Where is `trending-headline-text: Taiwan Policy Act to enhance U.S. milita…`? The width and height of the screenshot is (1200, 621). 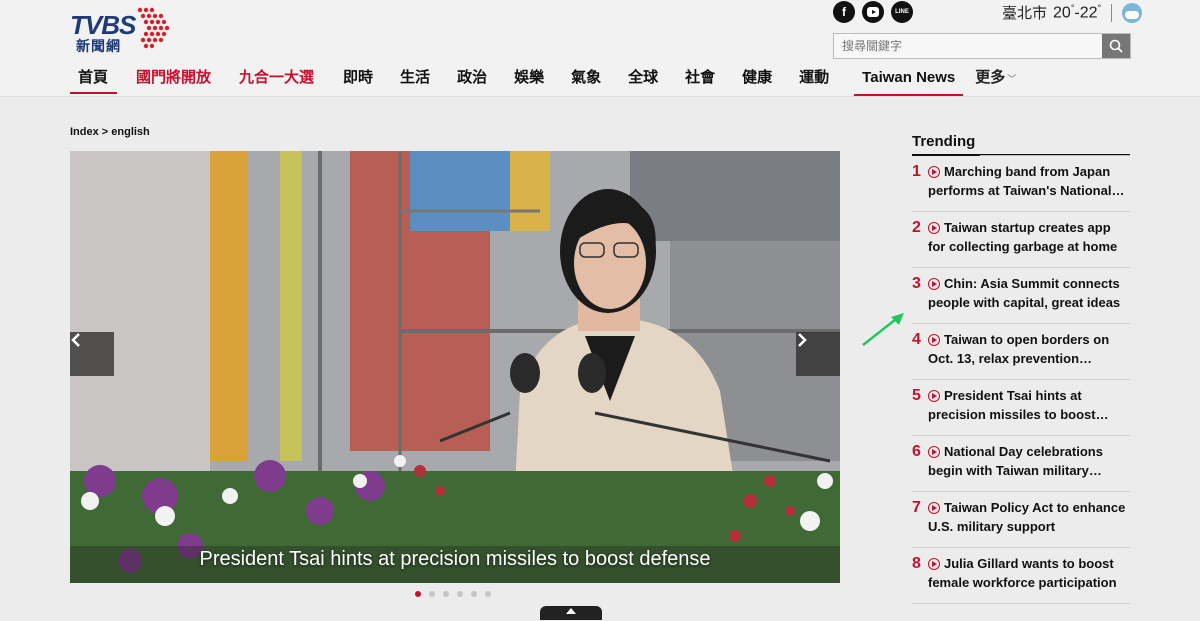 trending-headline-text: Taiwan Policy Act to enhance U.S. milita… is located at coordinates (1027, 517).